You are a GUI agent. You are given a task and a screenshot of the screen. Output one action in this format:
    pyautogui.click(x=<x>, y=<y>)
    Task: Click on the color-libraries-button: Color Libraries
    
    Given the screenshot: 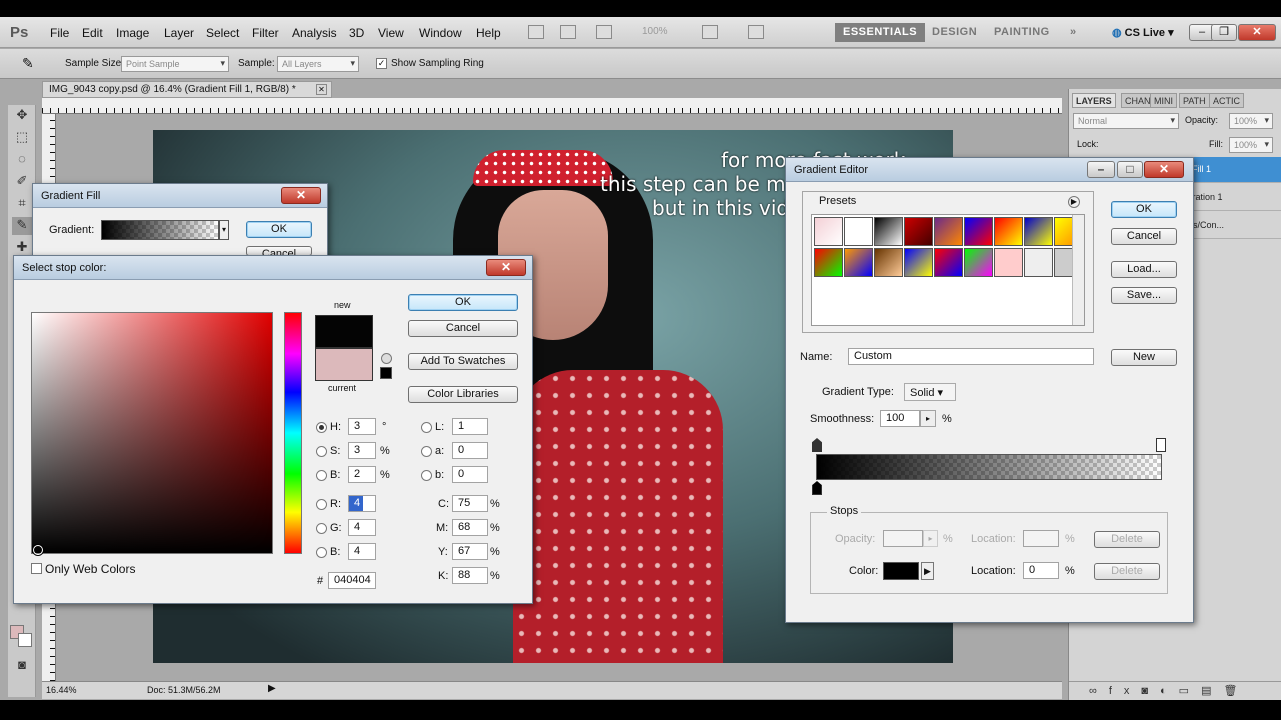 What is the action you would take?
    pyautogui.click(x=463, y=394)
    